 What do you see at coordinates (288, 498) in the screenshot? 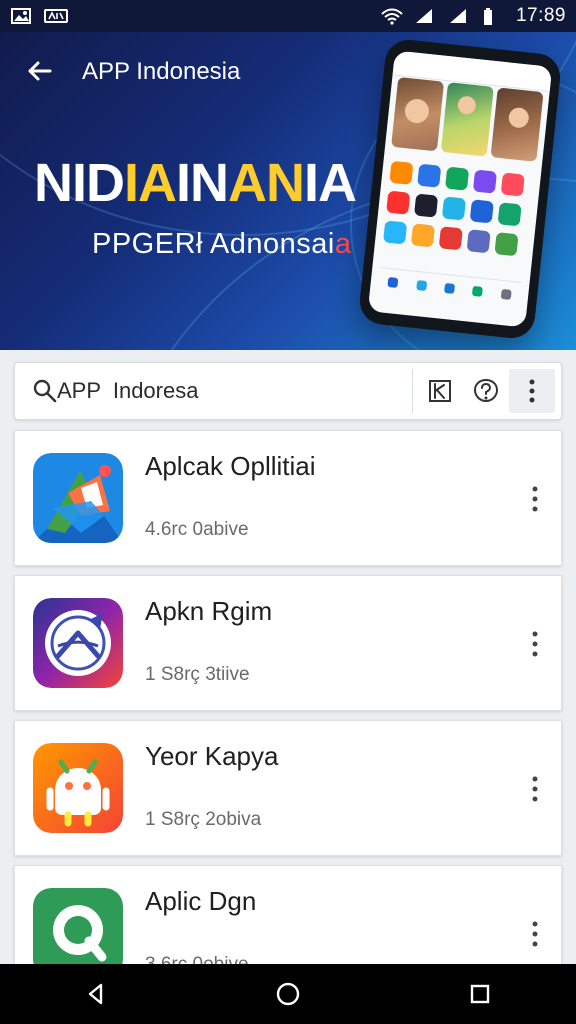
I see `app-list-item: Aplcak Opllitiai 4.6rc 0abive` at bounding box center [288, 498].